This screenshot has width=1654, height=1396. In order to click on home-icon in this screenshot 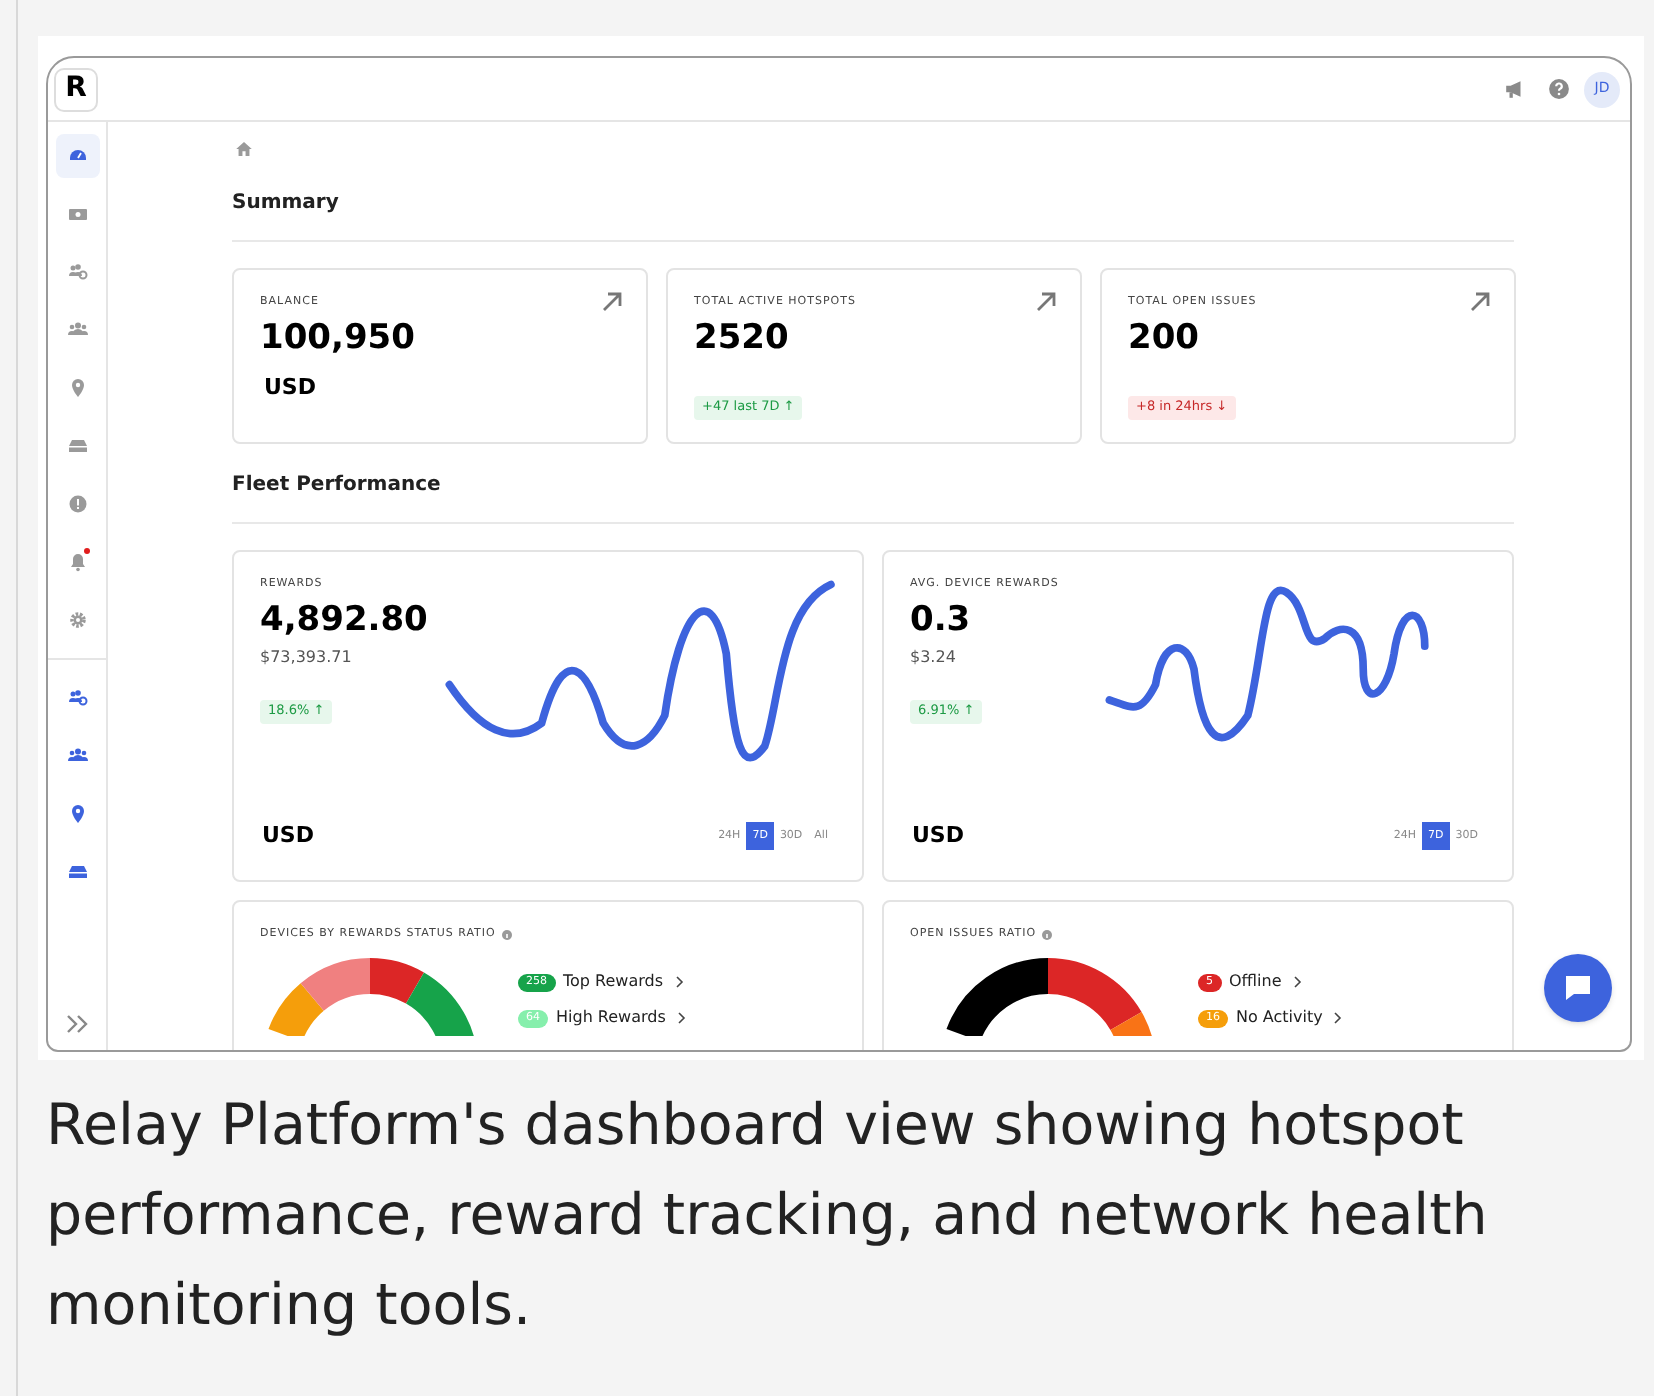, I will do `click(244, 149)`.